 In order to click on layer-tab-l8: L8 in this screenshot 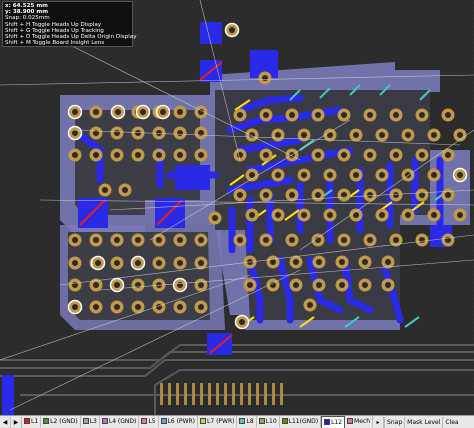, I will do `click(247, 421)`.